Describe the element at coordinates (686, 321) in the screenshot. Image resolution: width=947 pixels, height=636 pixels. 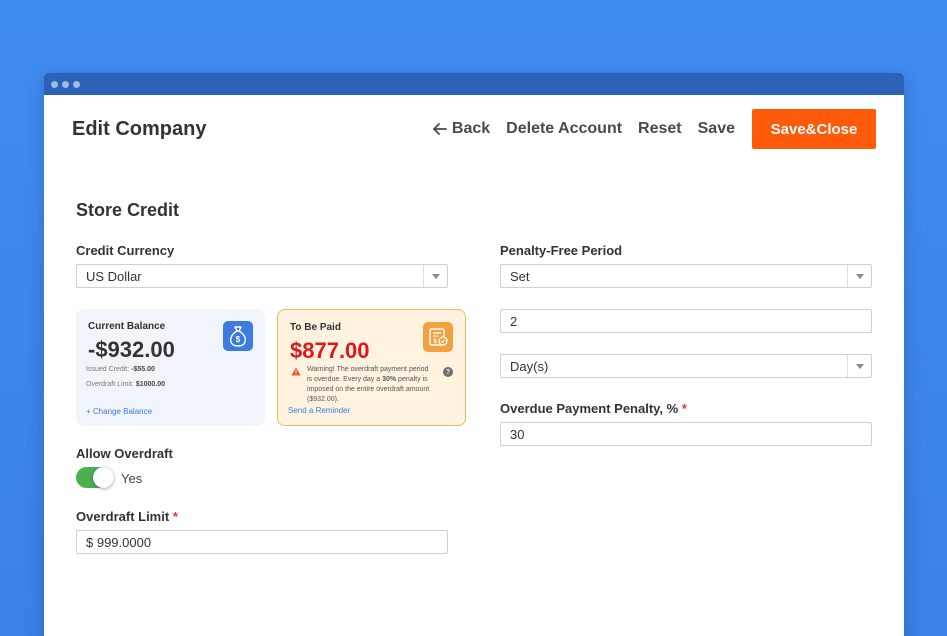
I see `period-amount-input` at that location.